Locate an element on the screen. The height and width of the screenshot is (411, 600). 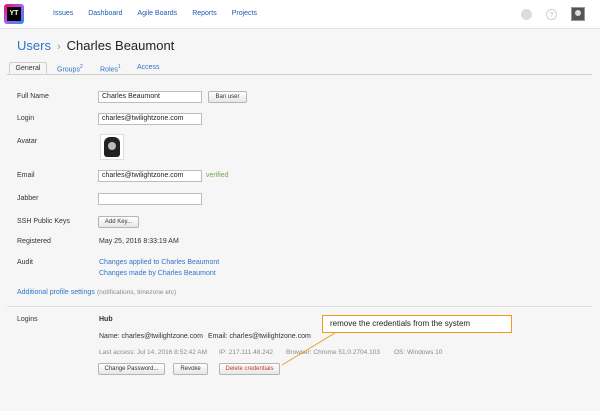
jabber-input is located at coordinates (150, 199).